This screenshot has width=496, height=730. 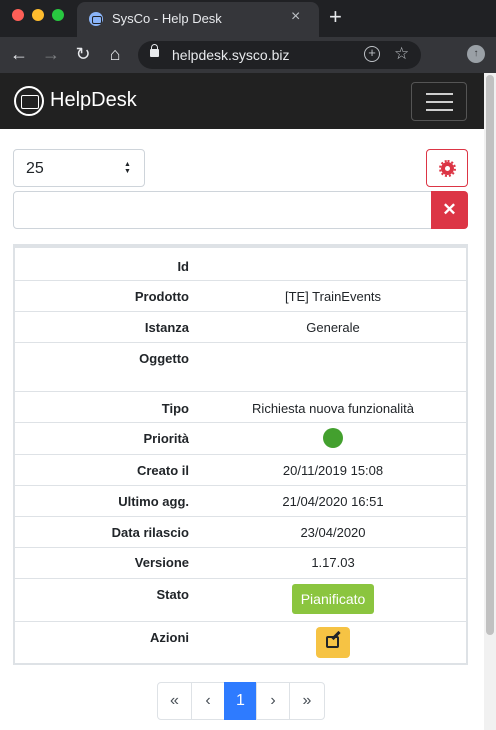 What do you see at coordinates (19, 54) in the screenshot?
I see `back-arrow-icon: ←` at bounding box center [19, 54].